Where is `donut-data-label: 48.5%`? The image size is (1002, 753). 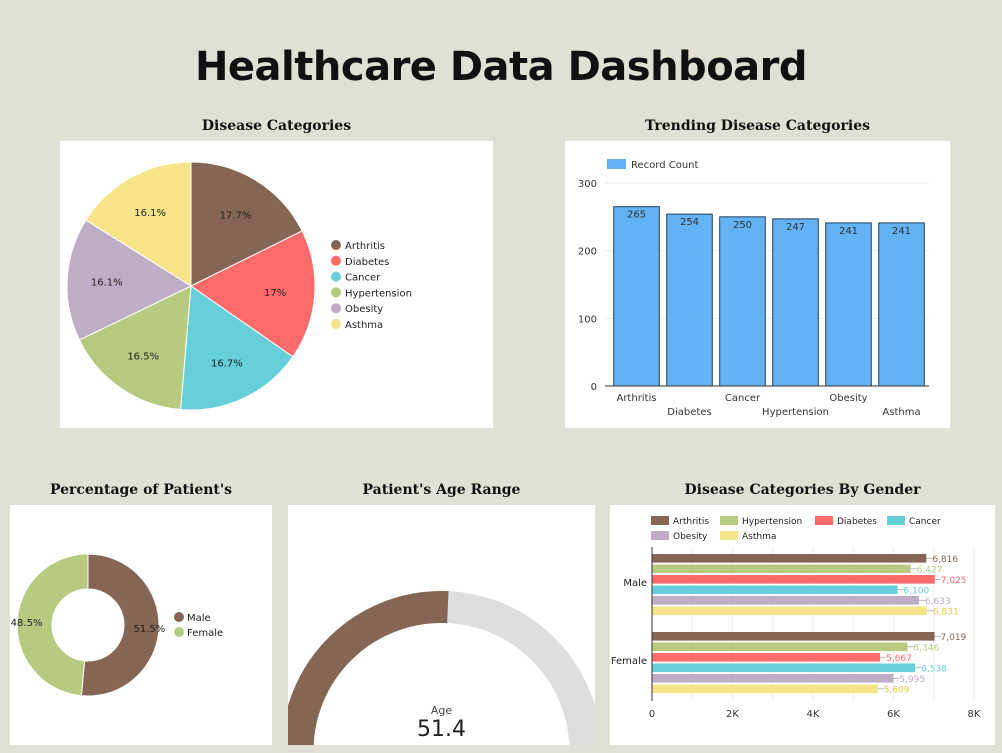
donut-data-label: 48.5% is located at coordinates (27, 623).